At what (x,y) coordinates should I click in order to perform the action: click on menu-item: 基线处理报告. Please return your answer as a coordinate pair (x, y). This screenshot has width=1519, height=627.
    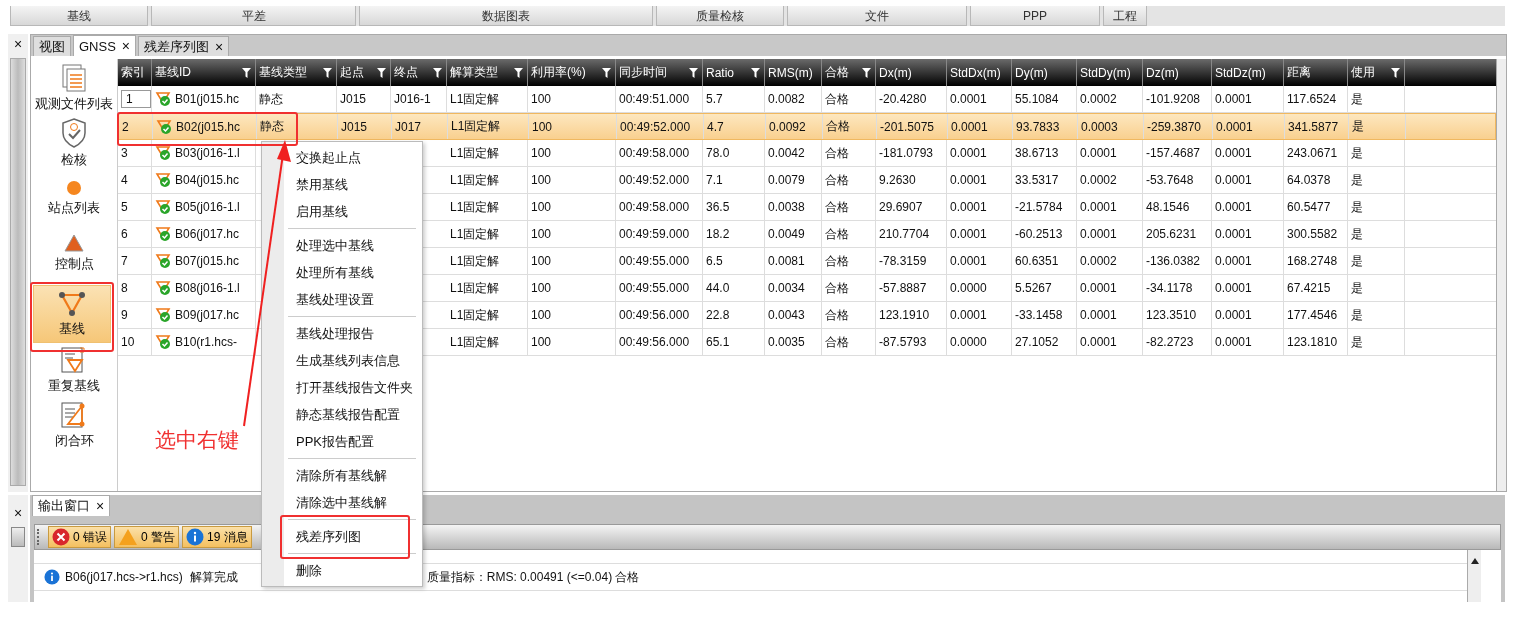
    Looking at the image, I should click on (342, 333).